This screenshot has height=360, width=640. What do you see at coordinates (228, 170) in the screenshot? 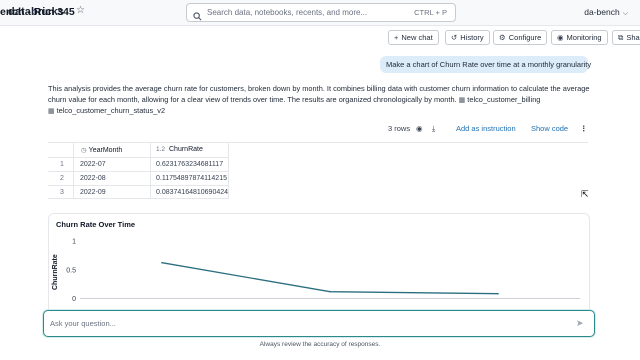
I see `column-divider` at bounding box center [228, 170].